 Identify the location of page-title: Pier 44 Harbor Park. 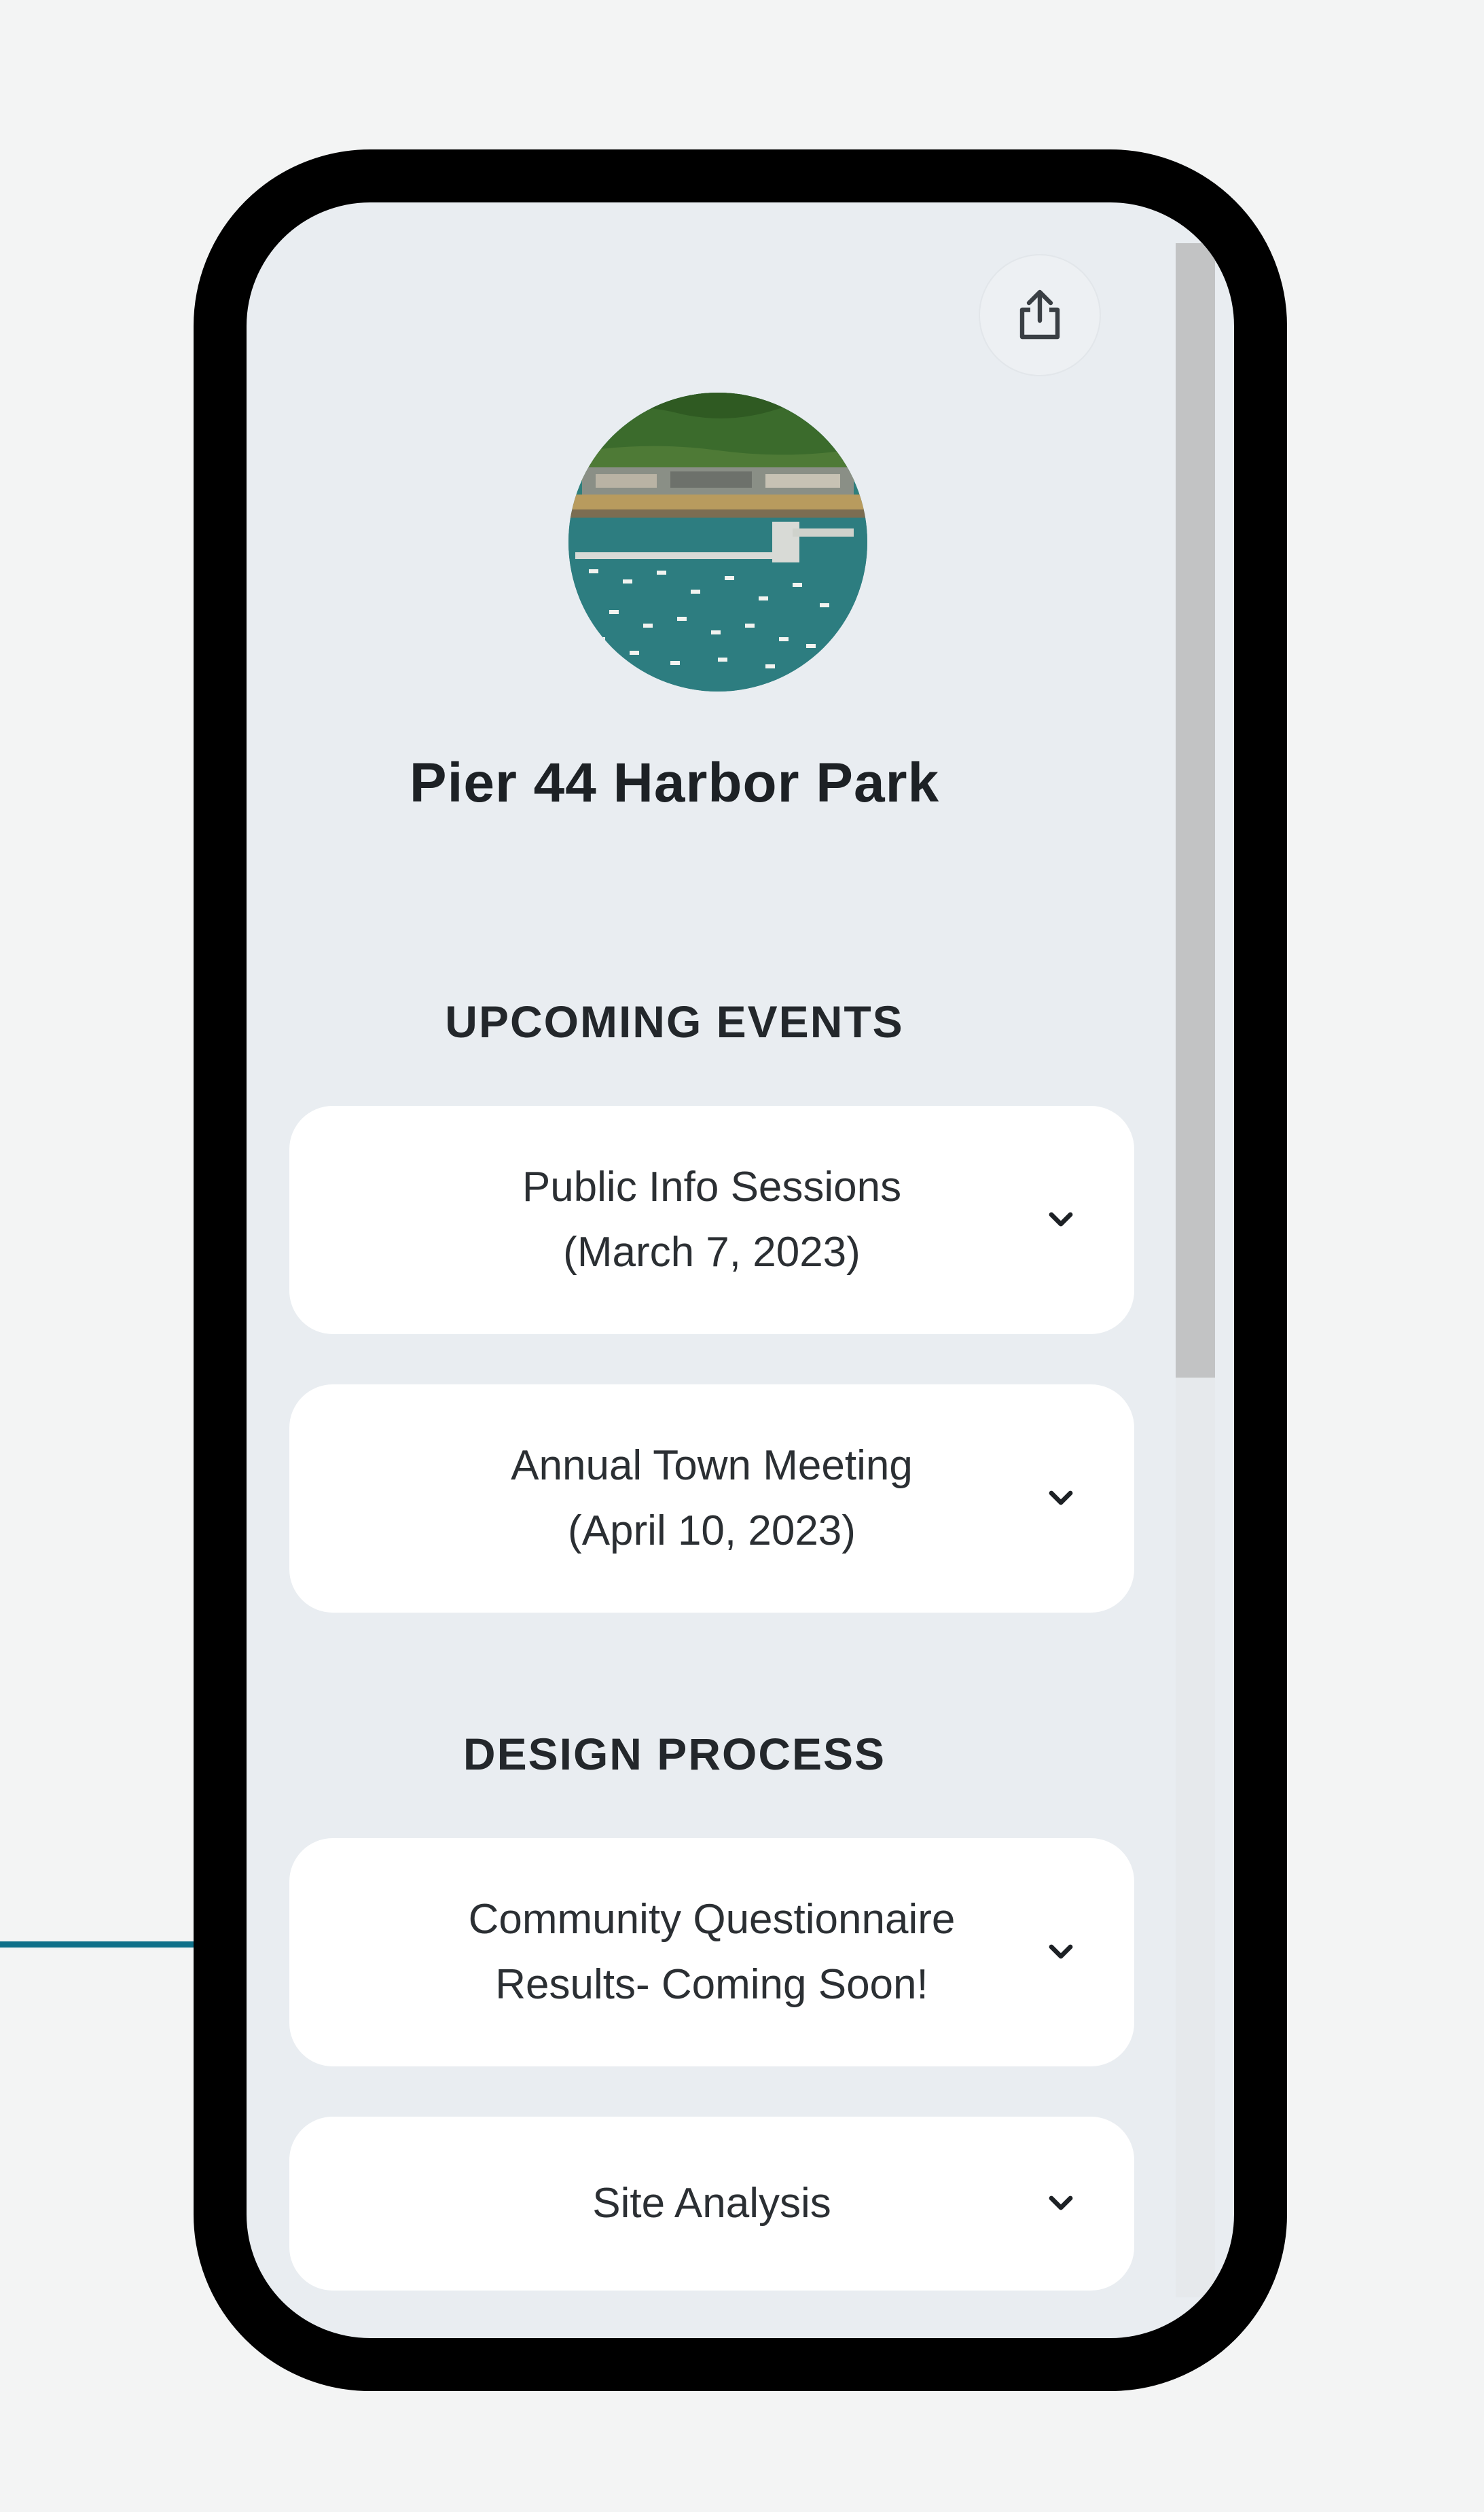
(674, 783).